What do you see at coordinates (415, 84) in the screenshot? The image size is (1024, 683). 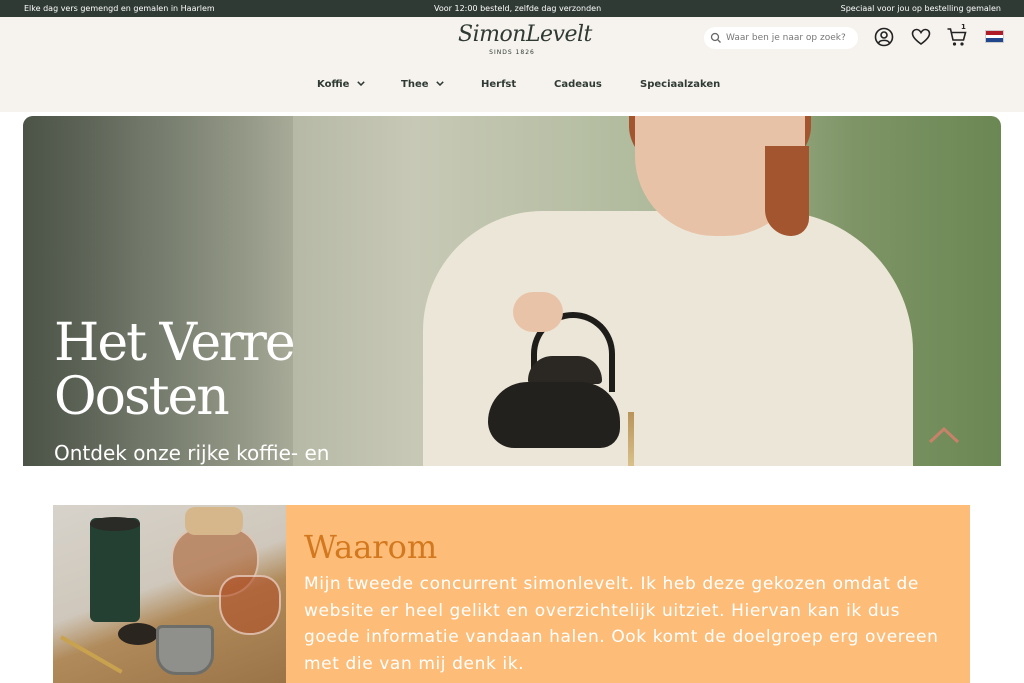 I see `nav-item-label: Thee` at bounding box center [415, 84].